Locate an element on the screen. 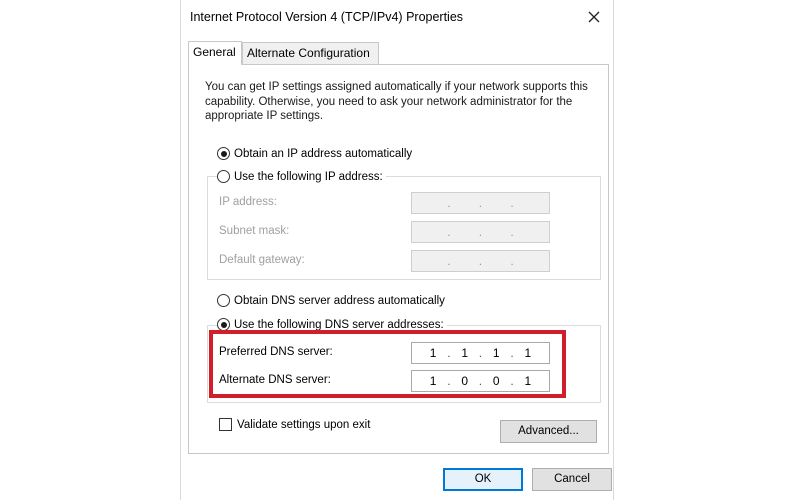 This screenshot has height=500, width=800. radio-label: Use the following IP address: is located at coordinates (308, 176).